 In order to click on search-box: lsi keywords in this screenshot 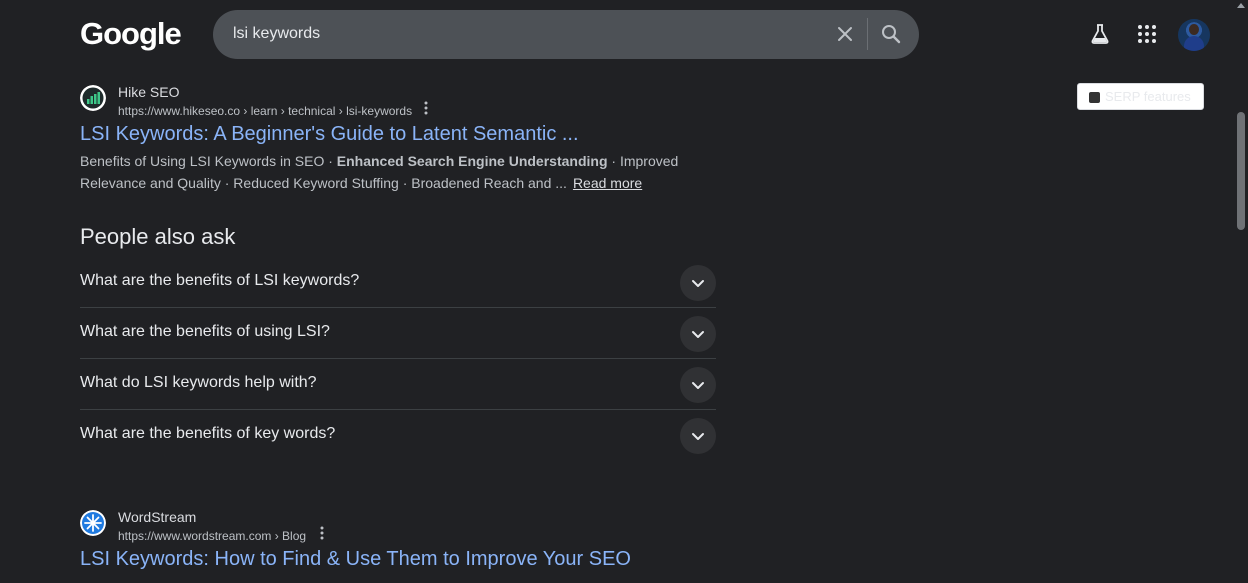, I will do `click(566, 34)`.